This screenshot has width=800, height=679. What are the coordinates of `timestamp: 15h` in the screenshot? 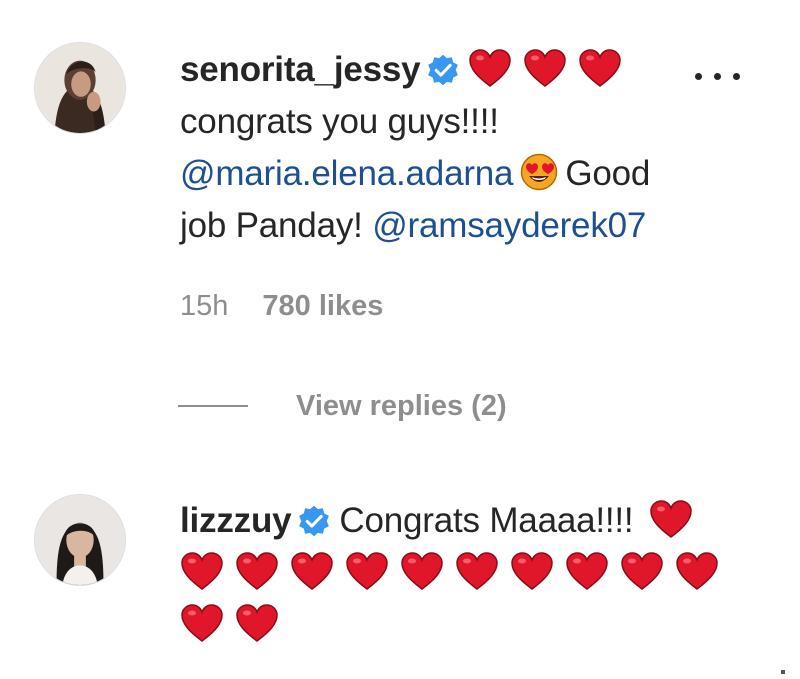 It's located at (204, 306).